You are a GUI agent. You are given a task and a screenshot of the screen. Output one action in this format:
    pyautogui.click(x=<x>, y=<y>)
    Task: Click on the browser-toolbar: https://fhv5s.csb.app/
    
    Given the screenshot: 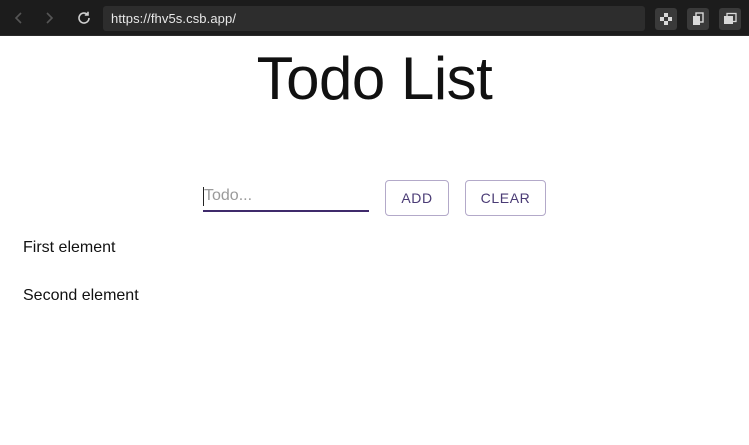 What is the action you would take?
    pyautogui.click(x=374, y=18)
    